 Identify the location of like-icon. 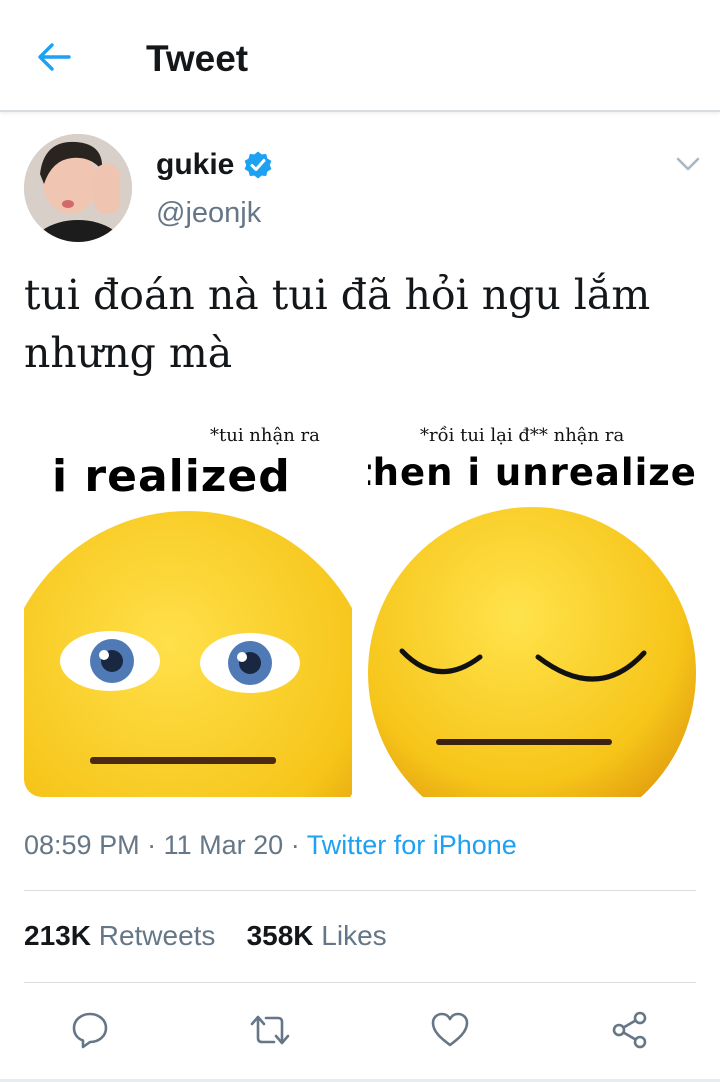
(450, 1029).